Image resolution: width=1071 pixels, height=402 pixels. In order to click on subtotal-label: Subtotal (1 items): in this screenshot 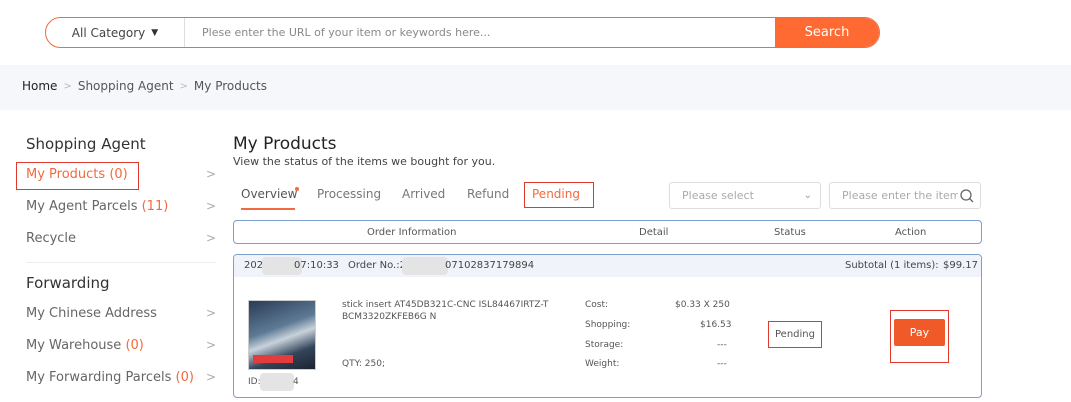, I will do `click(892, 265)`.